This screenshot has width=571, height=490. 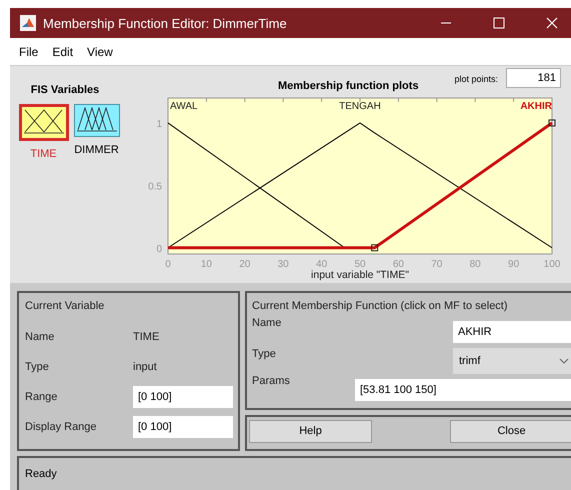 What do you see at coordinates (398, 264) in the screenshot?
I see `x-tick-label: 60` at bounding box center [398, 264].